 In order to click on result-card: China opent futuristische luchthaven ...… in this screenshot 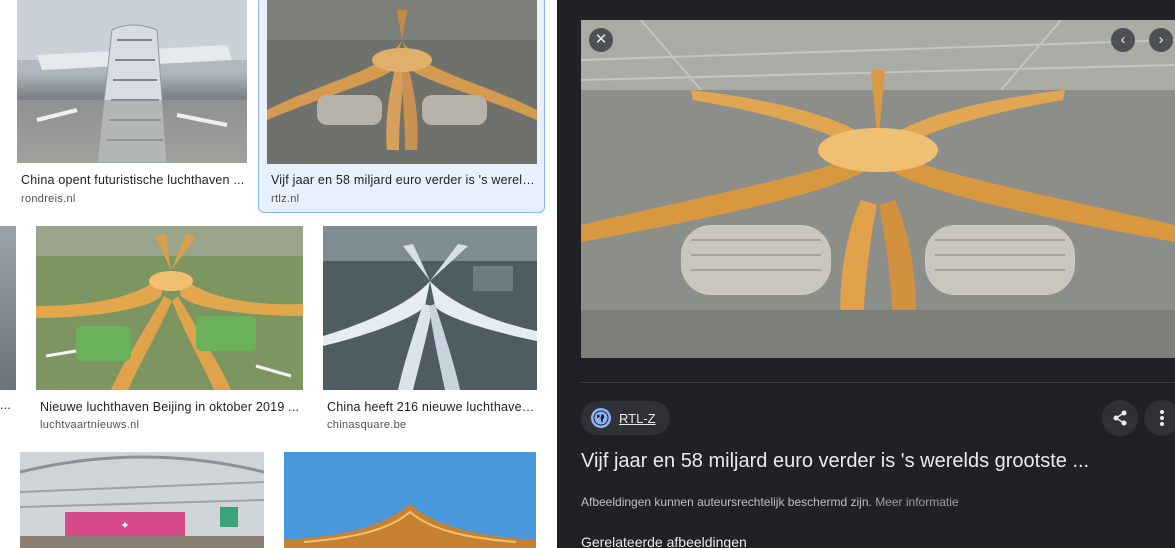, I will do `click(130, 106)`.